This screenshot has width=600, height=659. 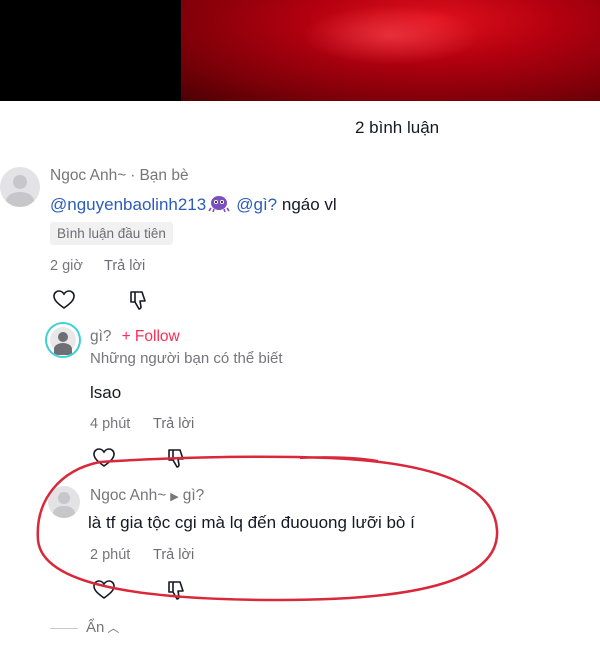 What do you see at coordinates (95, 627) in the screenshot?
I see `hide-label: Ẩn` at bounding box center [95, 627].